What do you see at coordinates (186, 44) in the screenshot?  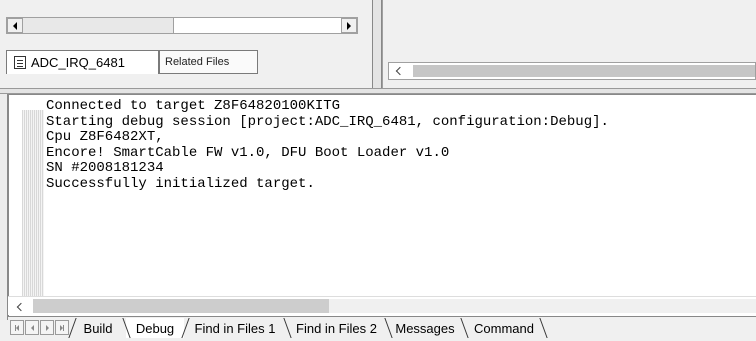 I see `project-pane` at bounding box center [186, 44].